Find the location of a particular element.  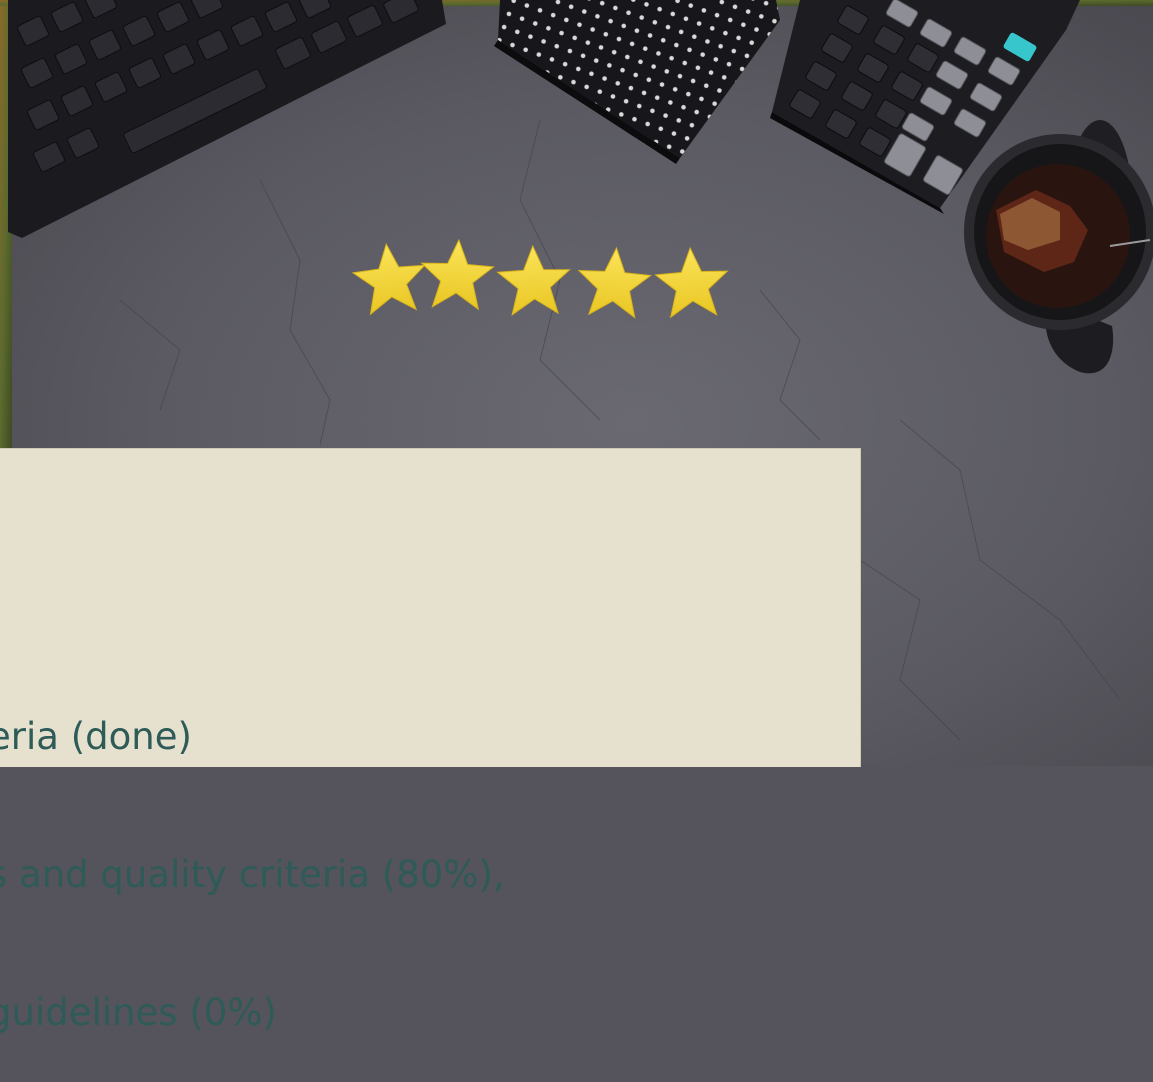

caption-line-2: s and quality criteria (80%), is located at coordinates (252, 874).